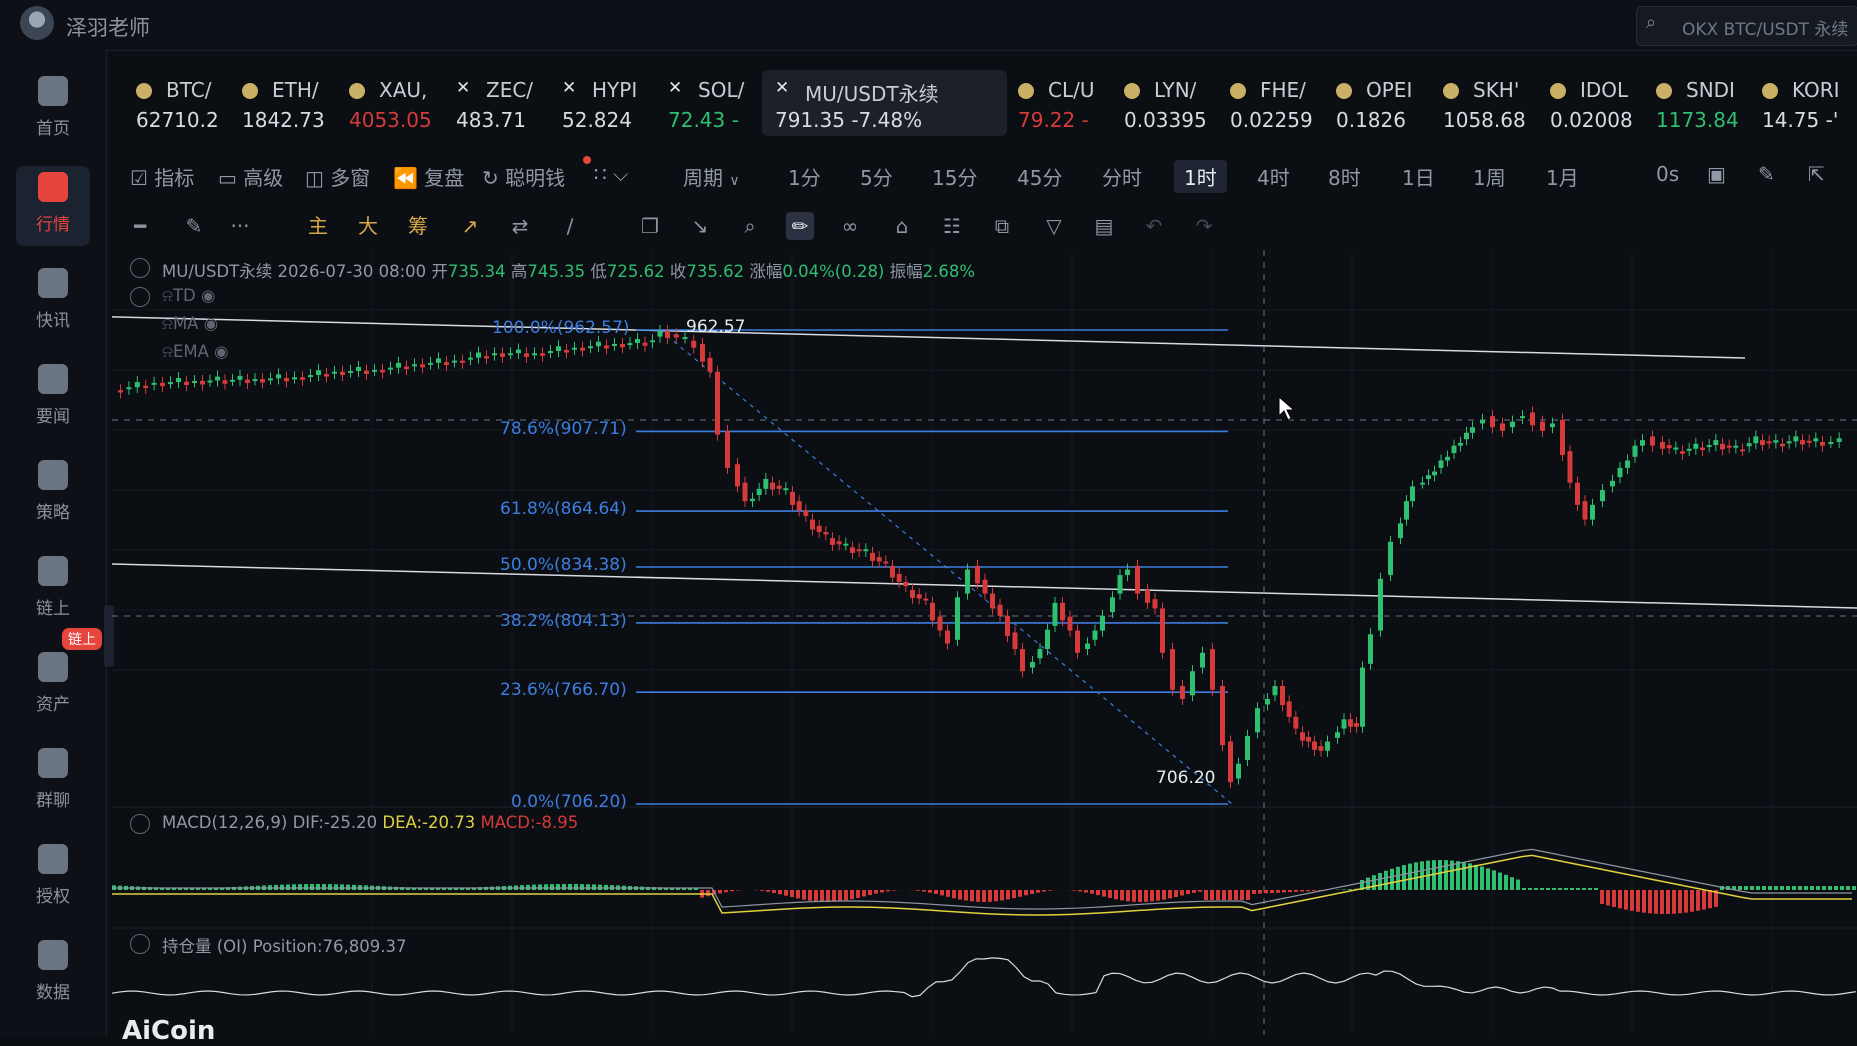 This screenshot has height=1046, width=1857. What do you see at coordinates (1177, 108) in the screenshot?
I see `ticker-8: LYN/0.03395` at bounding box center [1177, 108].